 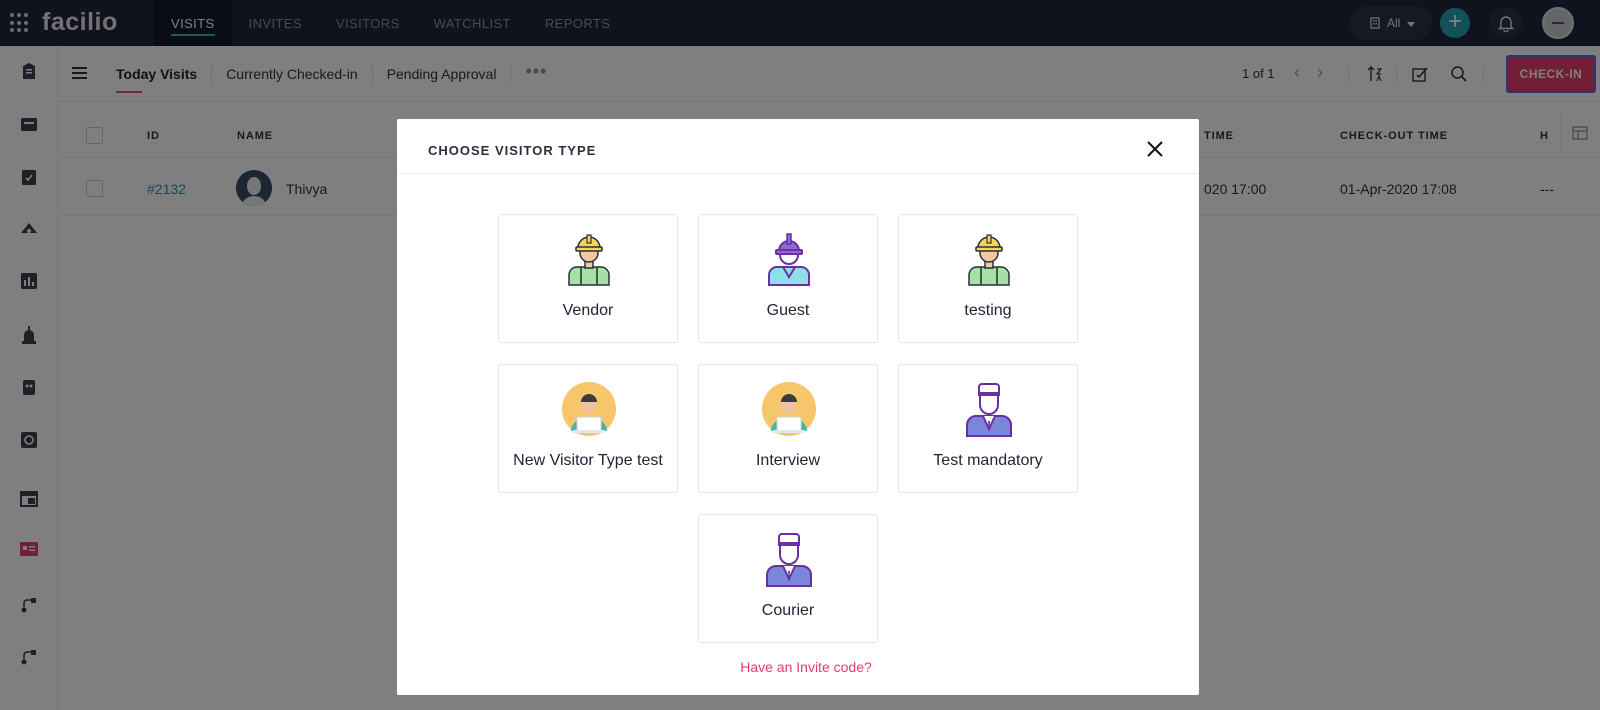 I want to click on visitor-type-label: Interview, so click(x=788, y=460).